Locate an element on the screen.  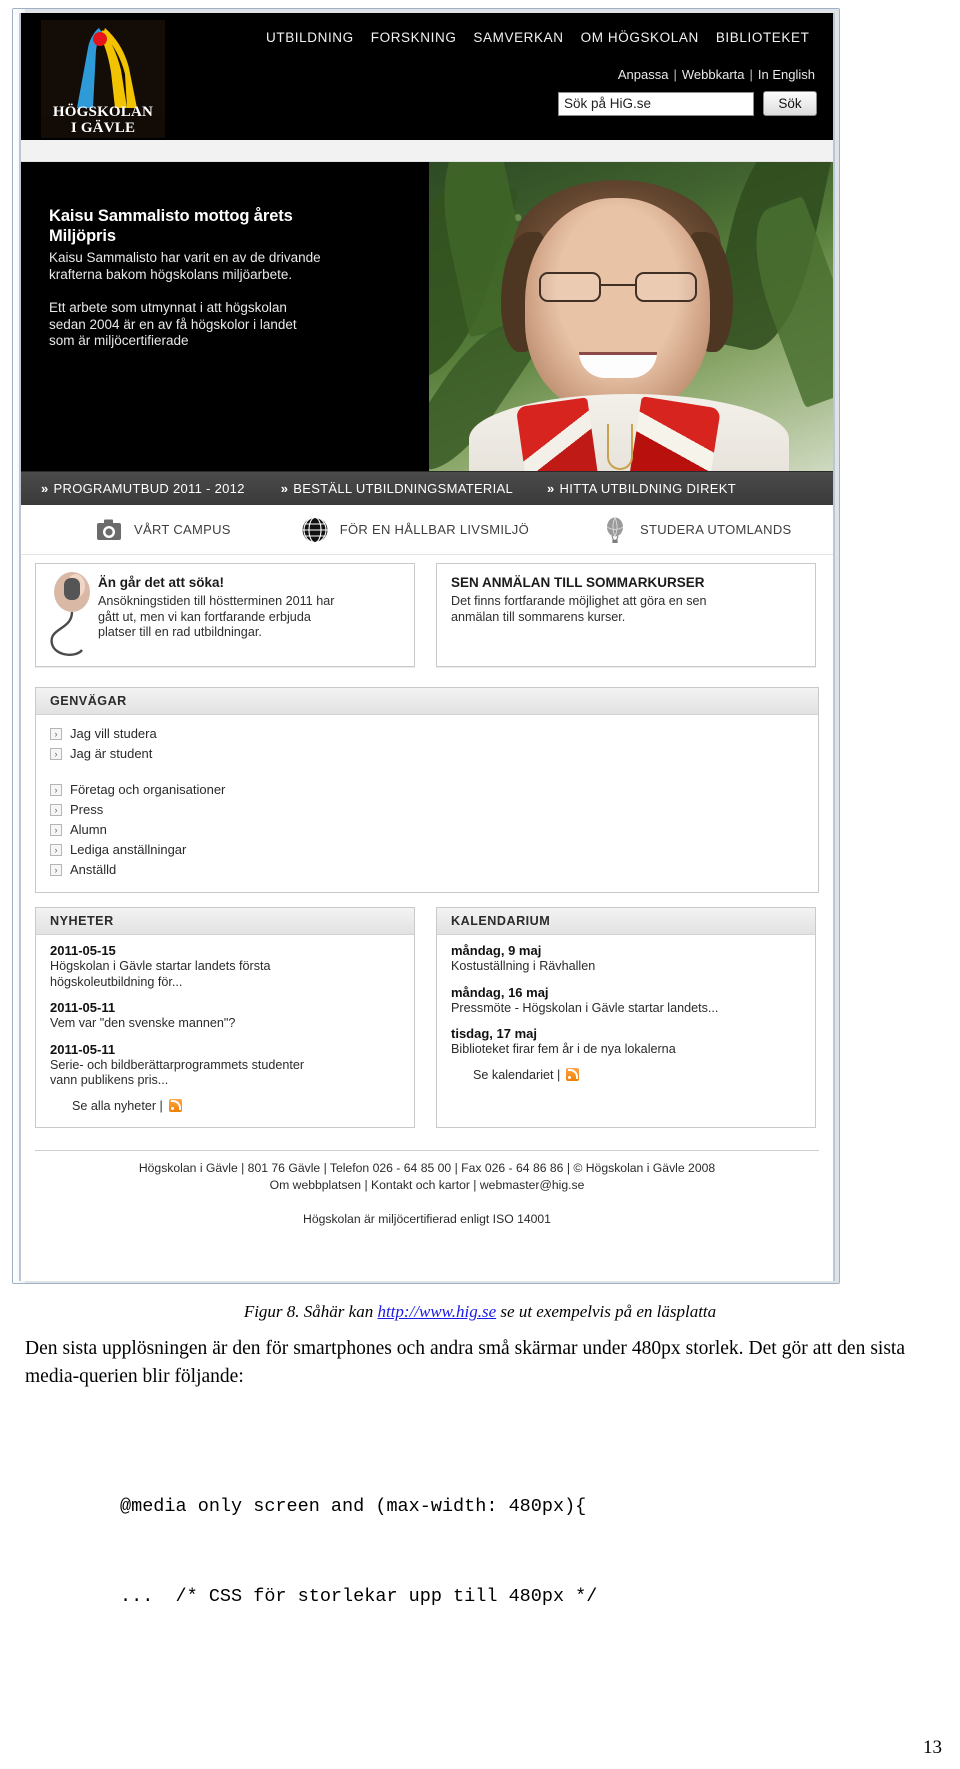
promo-1-line2: gått ut, men vi kan fortfarande erbjuda is located at coordinates (204, 616).